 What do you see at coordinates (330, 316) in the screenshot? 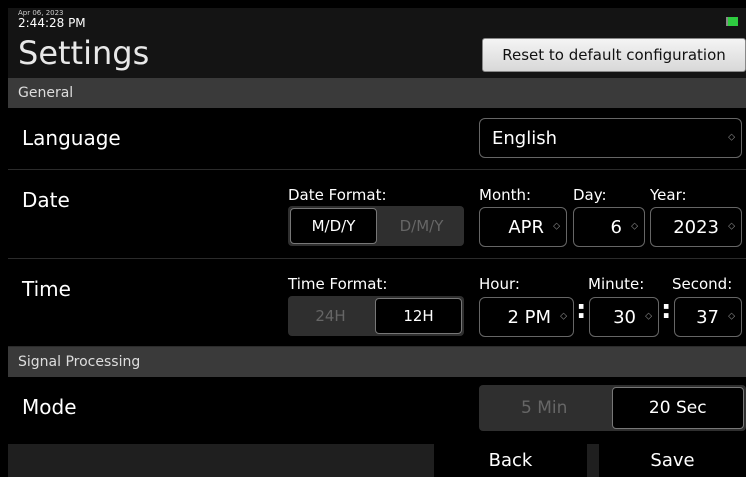
I see `time-format-24h: 24H` at bounding box center [330, 316].